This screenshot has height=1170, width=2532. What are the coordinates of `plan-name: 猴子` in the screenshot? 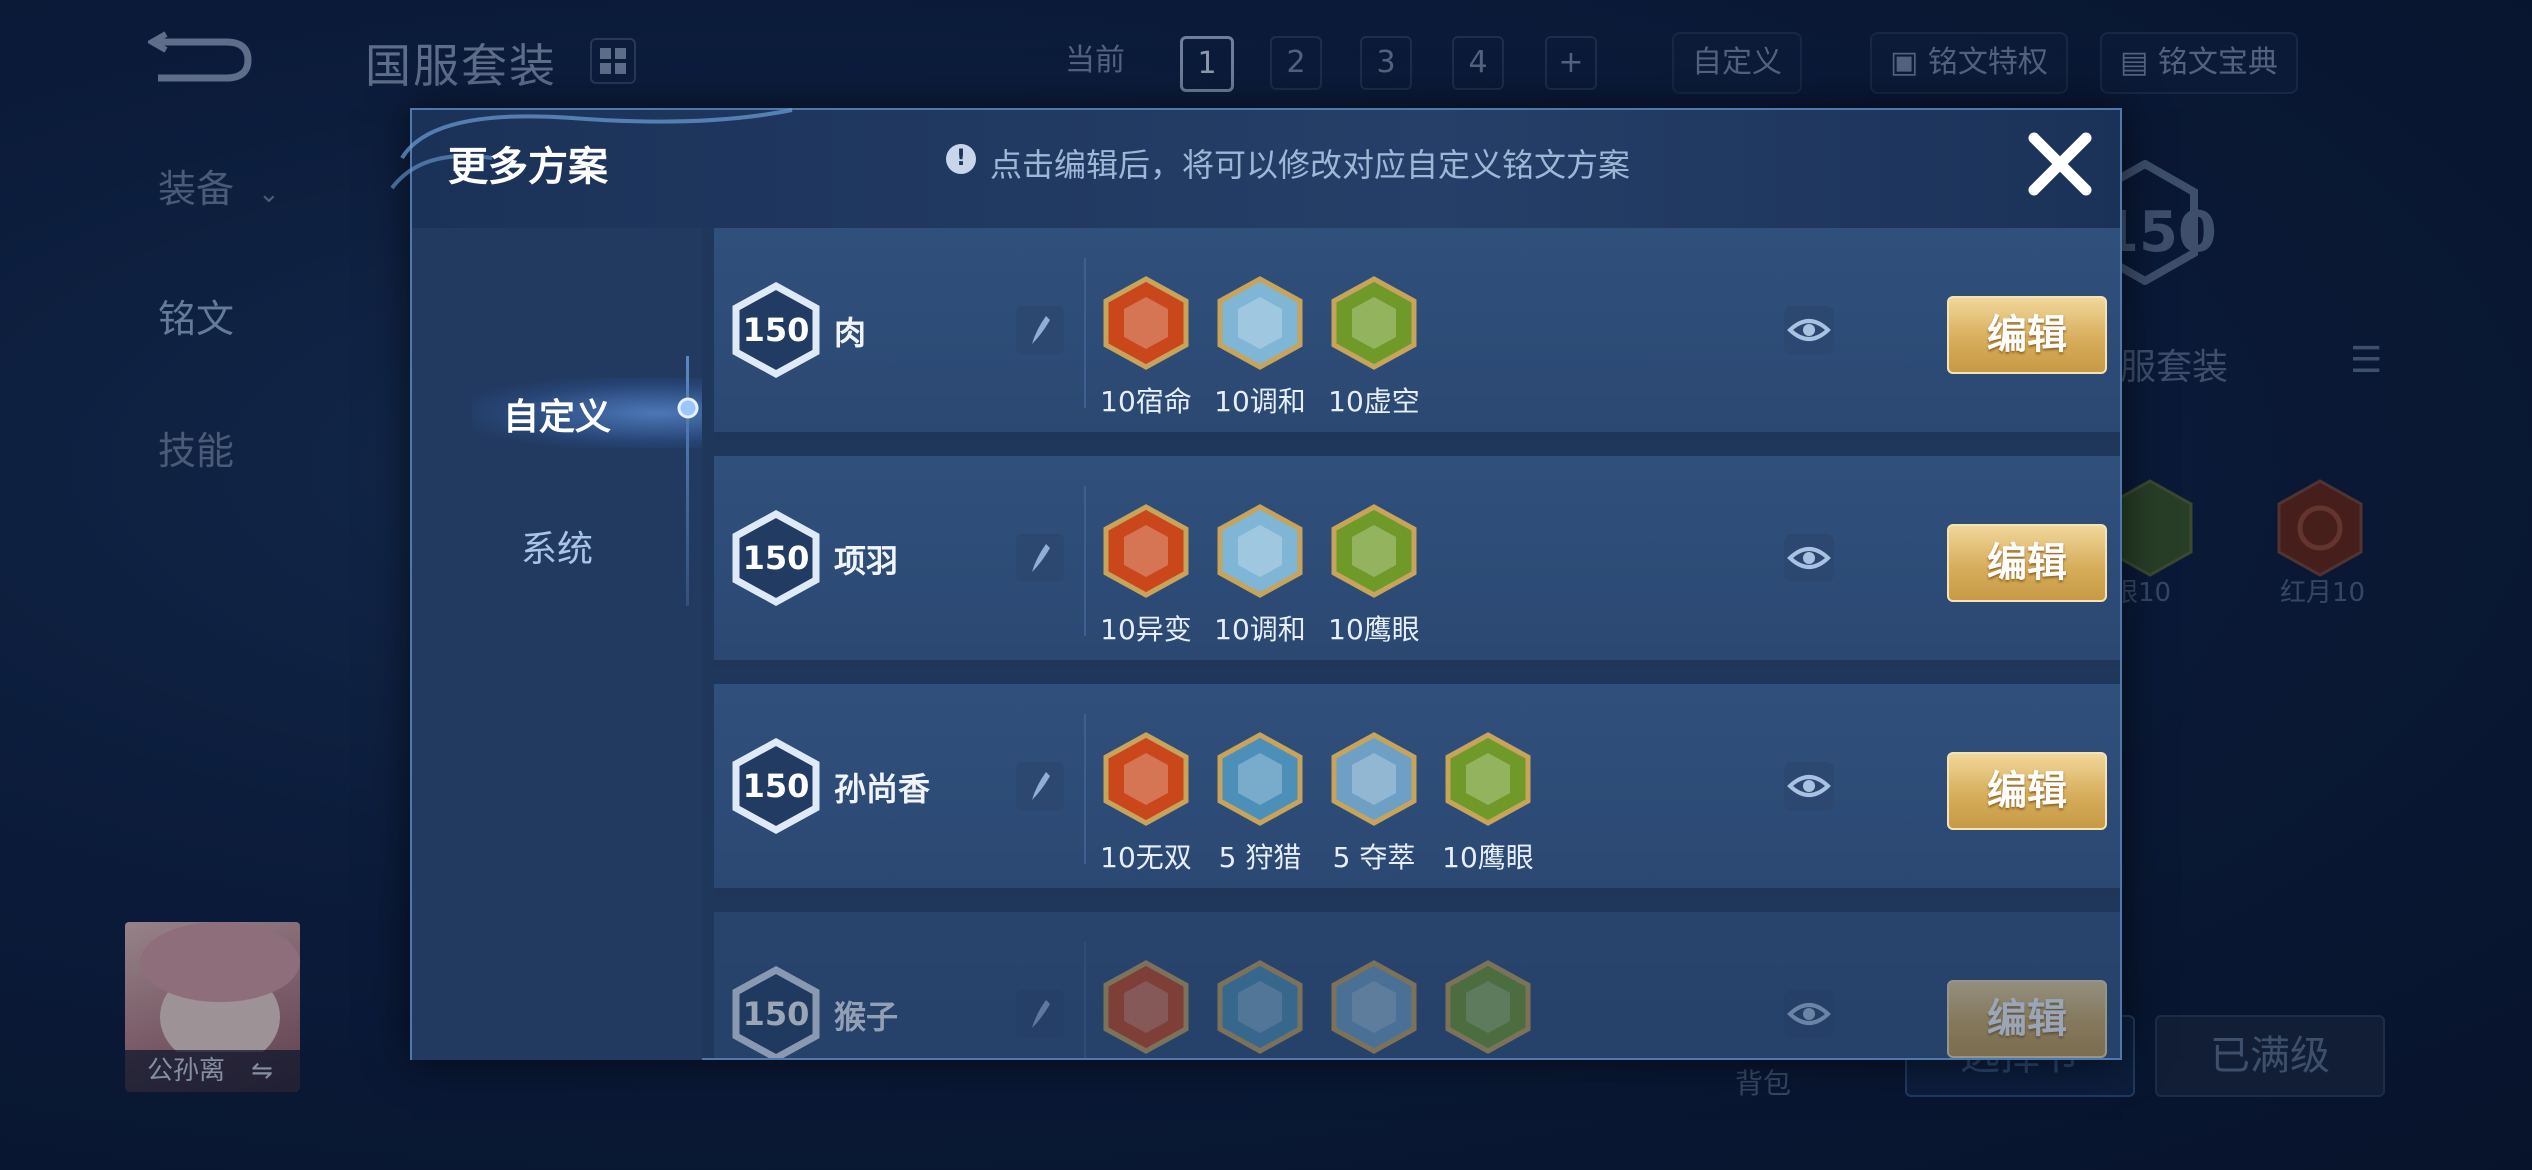 It's located at (866, 1017).